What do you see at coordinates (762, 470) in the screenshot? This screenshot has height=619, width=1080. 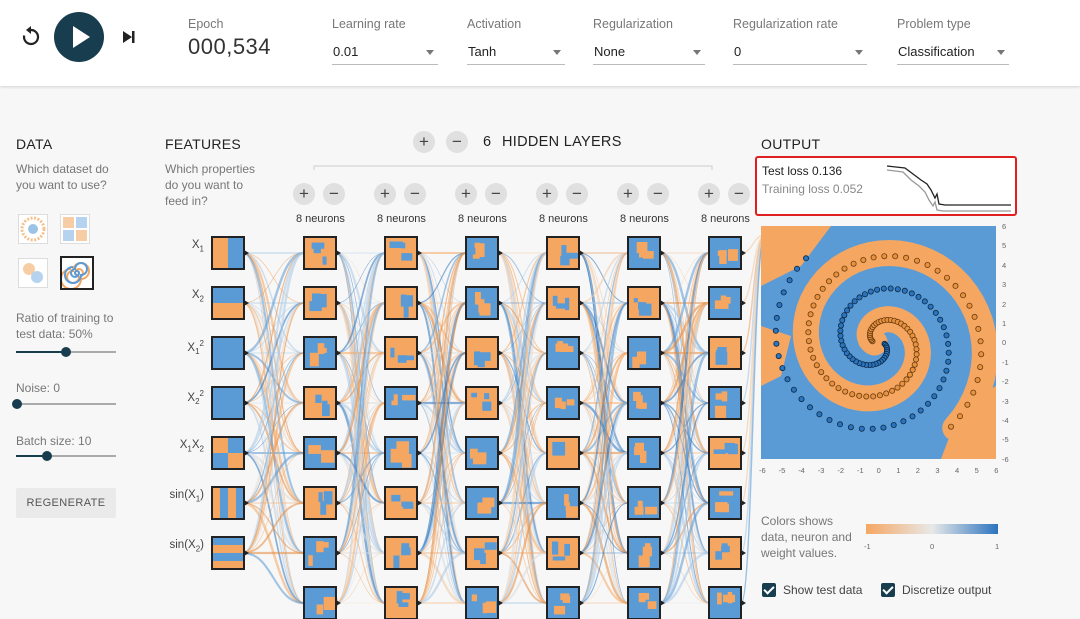 I see `x-axis-tick: -6` at bounding box center [762, 470].